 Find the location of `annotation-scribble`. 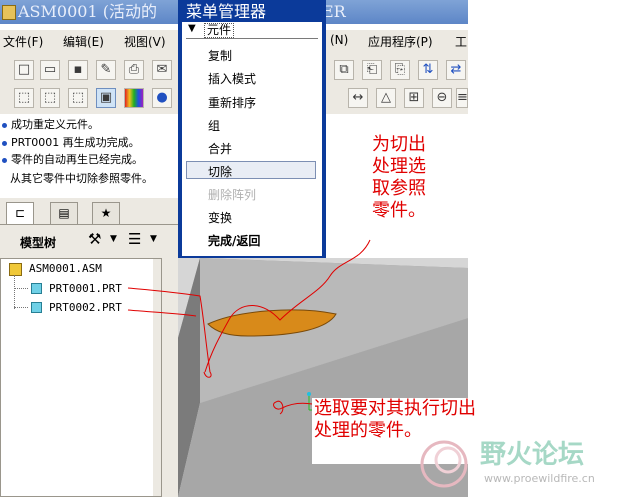

annotation-scribble is located at coordinates (293, 407).